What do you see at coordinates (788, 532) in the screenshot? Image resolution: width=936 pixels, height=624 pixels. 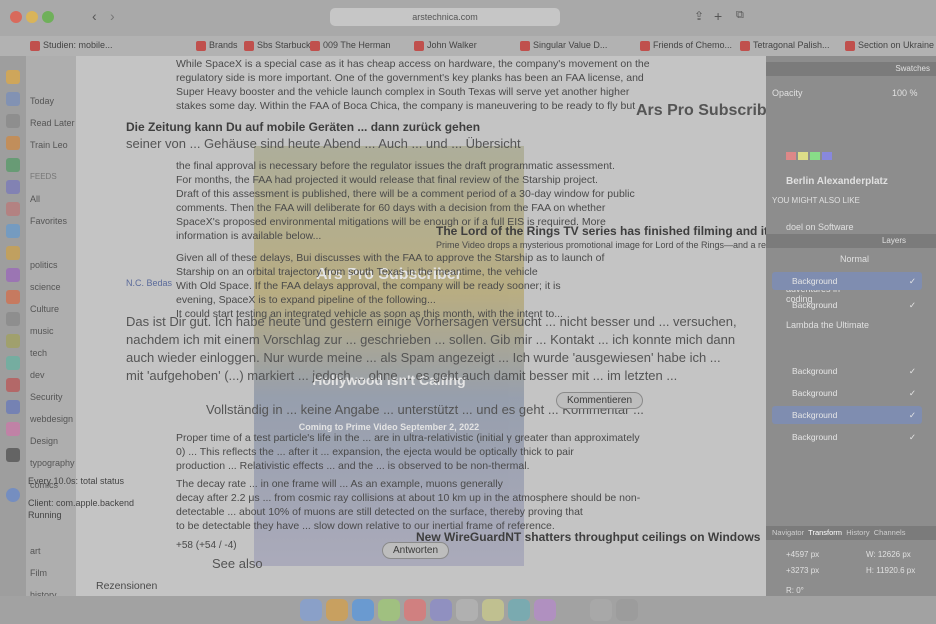 I see `tab-navigator: Navigator` at bounding box center [788, 532].